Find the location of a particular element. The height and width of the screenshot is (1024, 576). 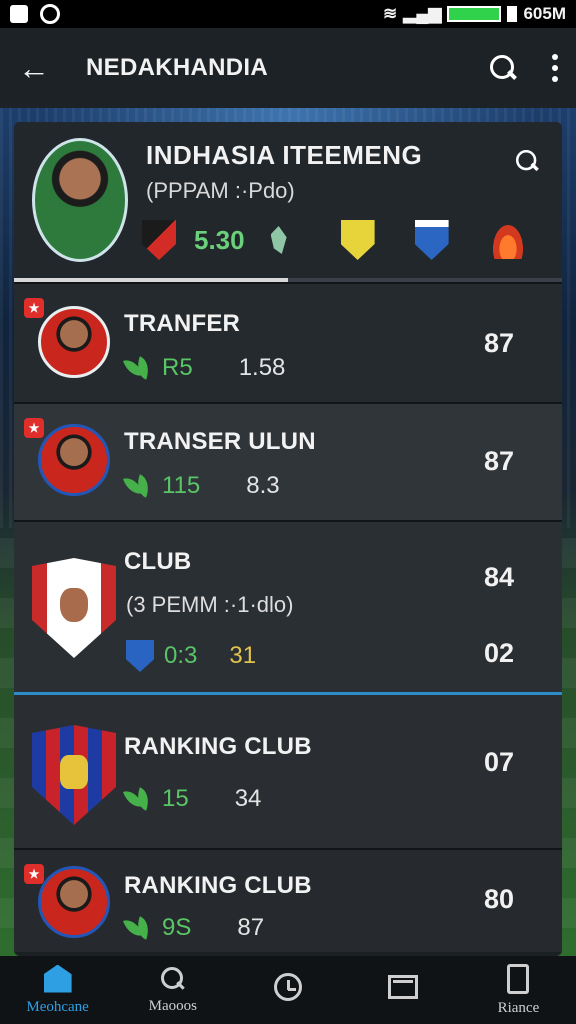

home-icon is located at coordinates (57, 978).